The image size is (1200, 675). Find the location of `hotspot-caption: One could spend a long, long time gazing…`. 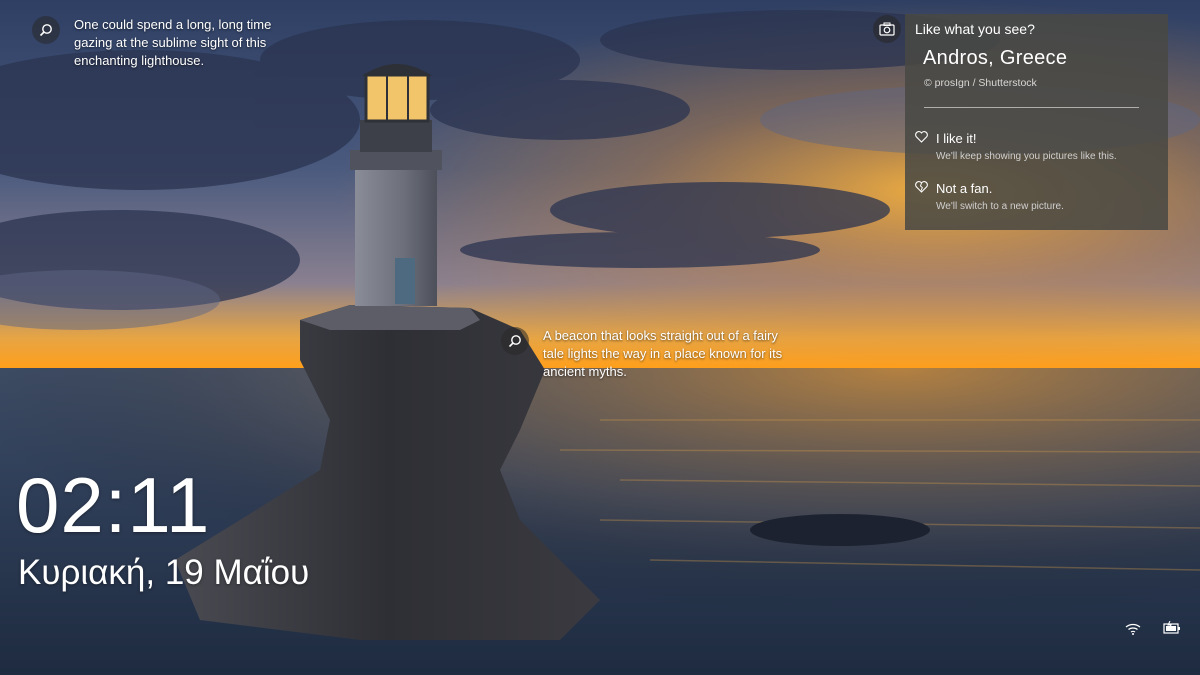

hotspot-caption: One could spend a long, long time gazing… is located at coordinates (173, 42).